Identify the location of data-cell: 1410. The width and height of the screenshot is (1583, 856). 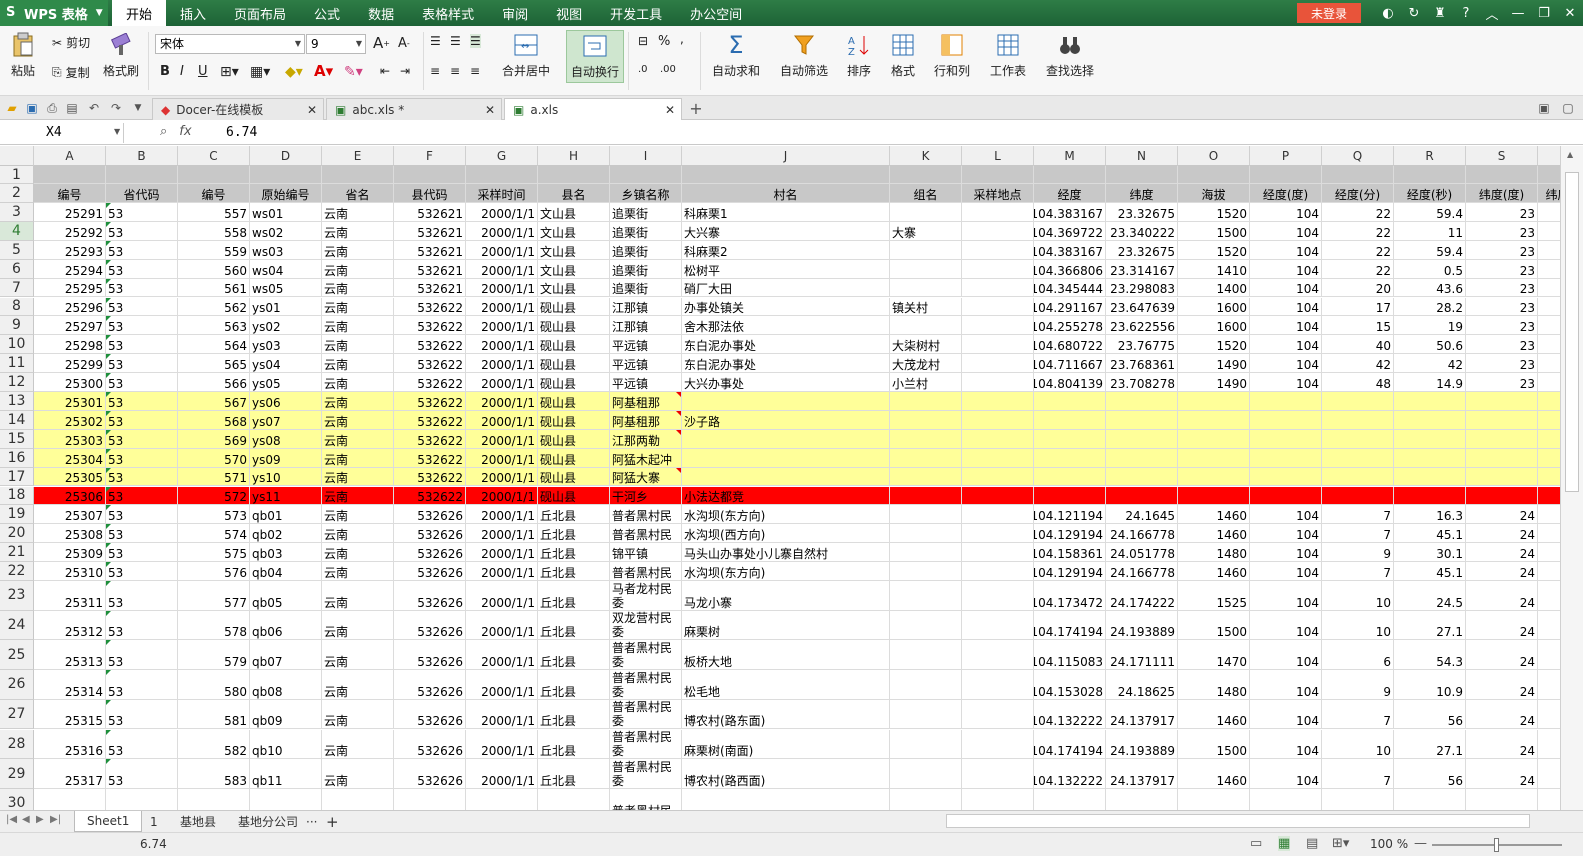
(1214, 269).